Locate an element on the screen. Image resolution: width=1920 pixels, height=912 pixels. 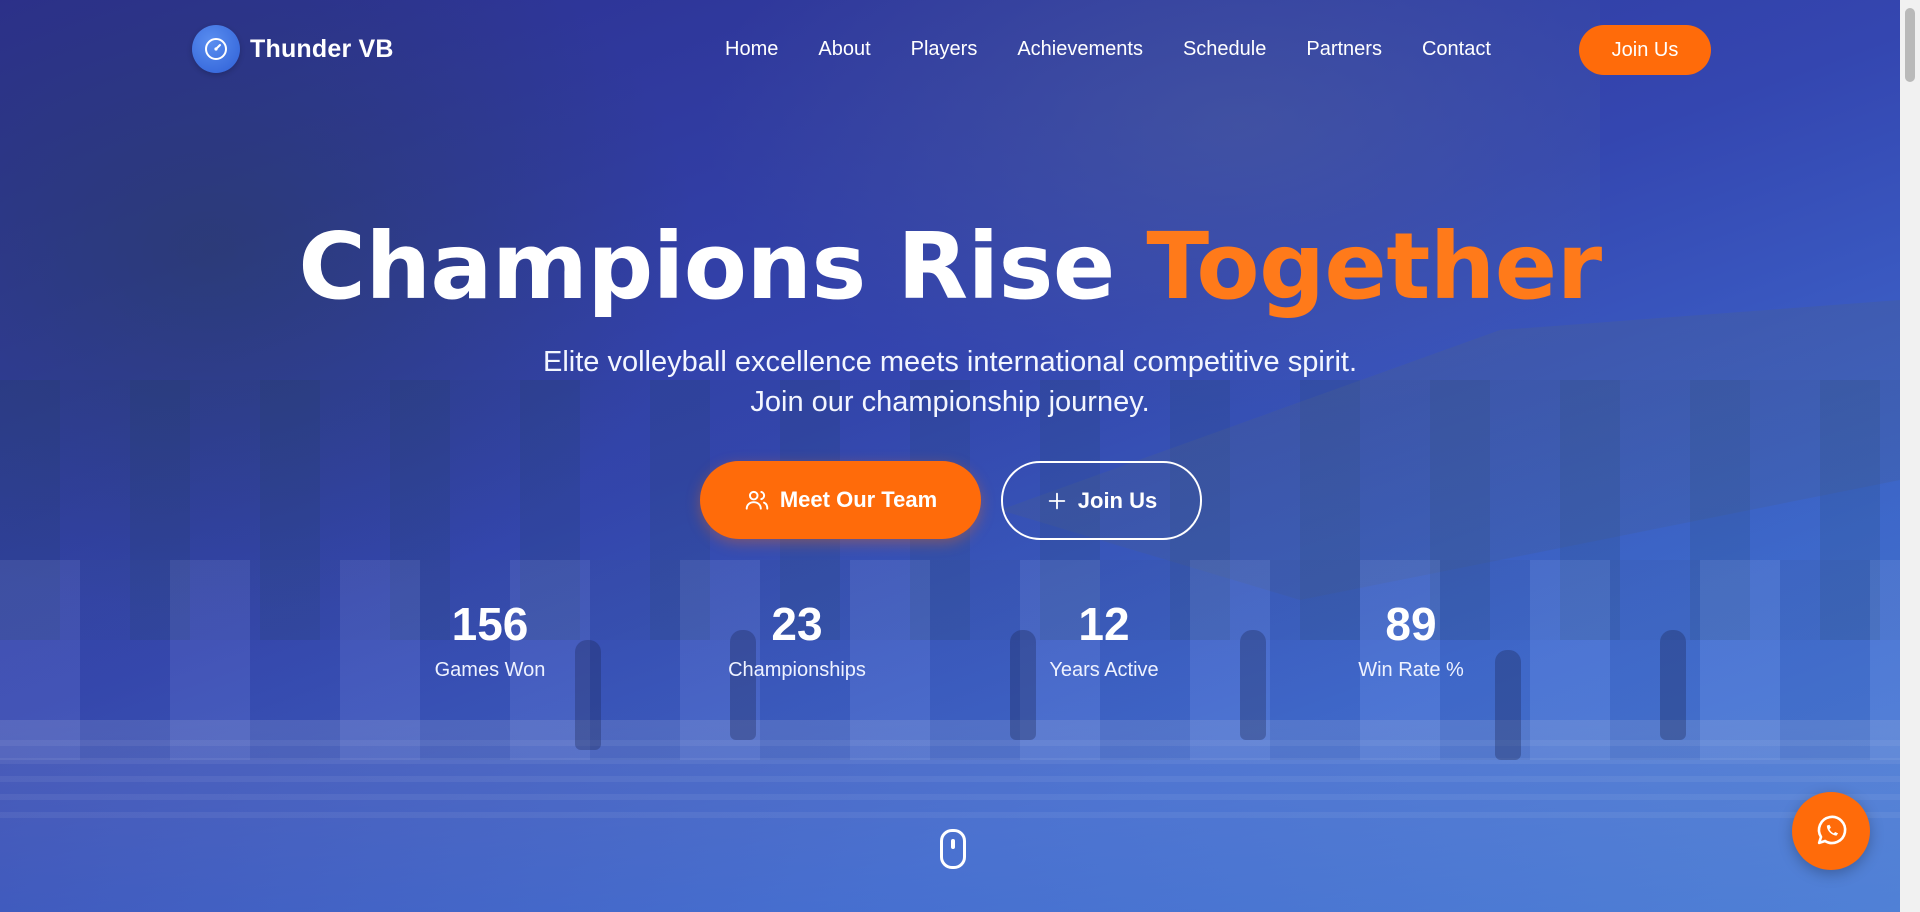
hero-title: Champions Rise Together is located at coordinates (950, 267).